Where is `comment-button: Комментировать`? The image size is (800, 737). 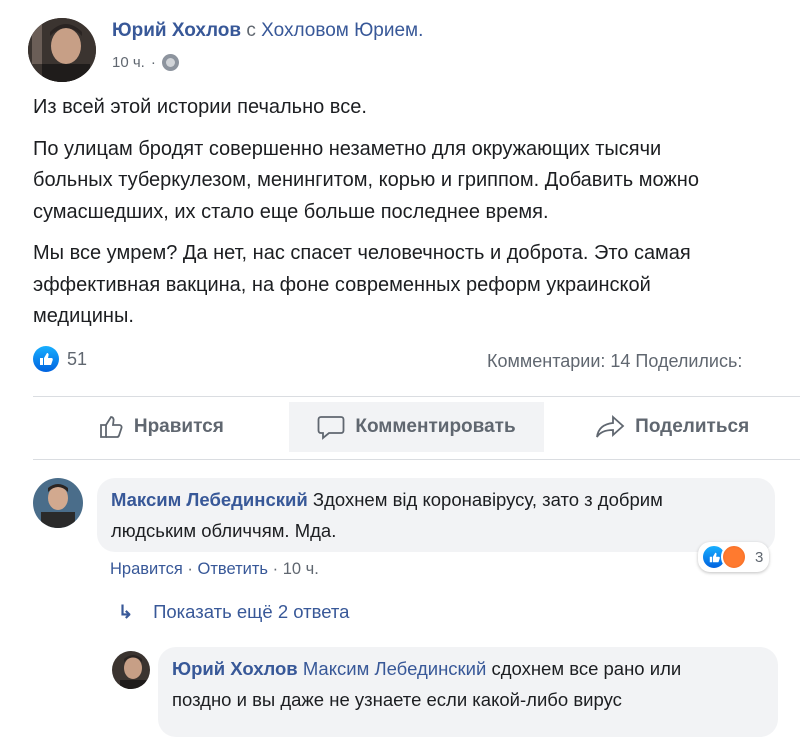 comment-button: Комментировать is located at coordinates (416, 427).